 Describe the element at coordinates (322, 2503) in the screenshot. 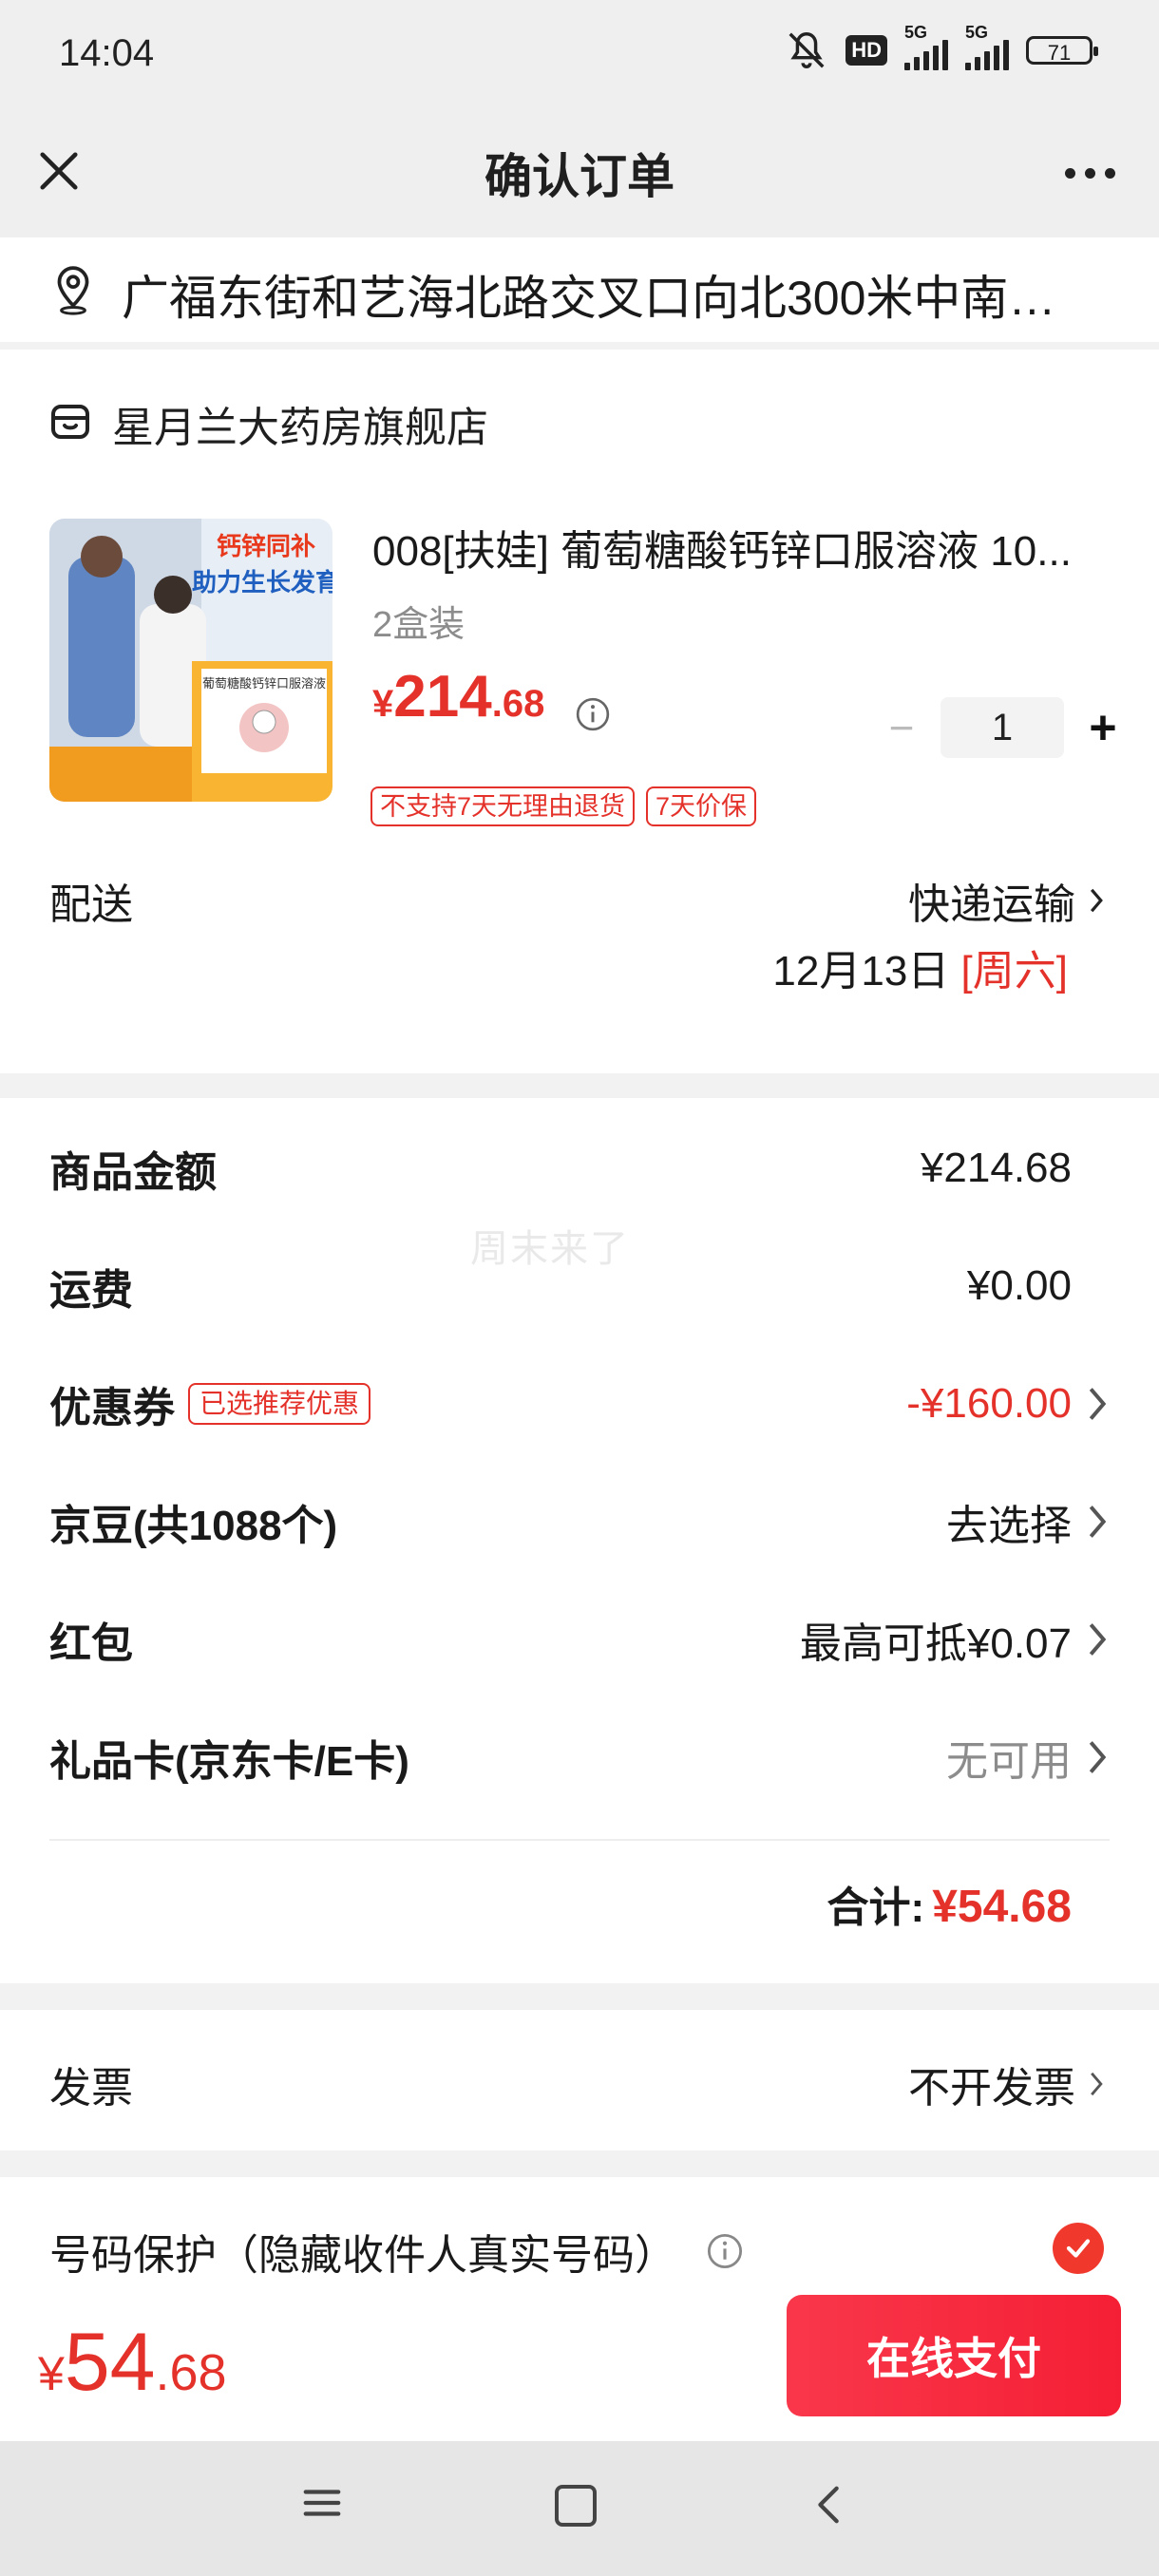

I see `recent-apps-icon` at that location.